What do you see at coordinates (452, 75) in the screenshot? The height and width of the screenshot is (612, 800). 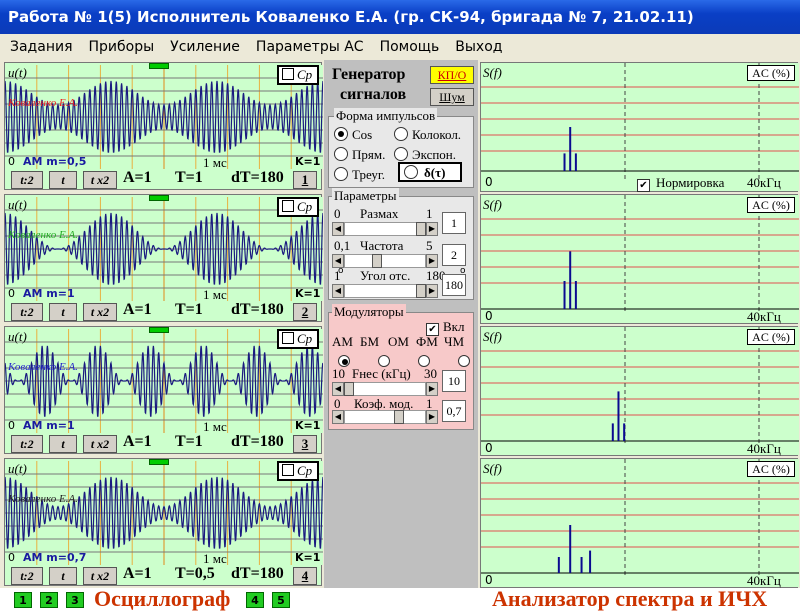 I see `kpo-button: КП/О` at bounding box center [452, 75].